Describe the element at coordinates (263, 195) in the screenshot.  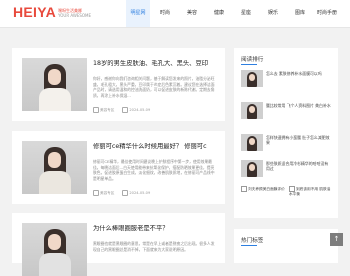
I see `ranking-link: 刘夫养颜美白面膜评价` at that location.